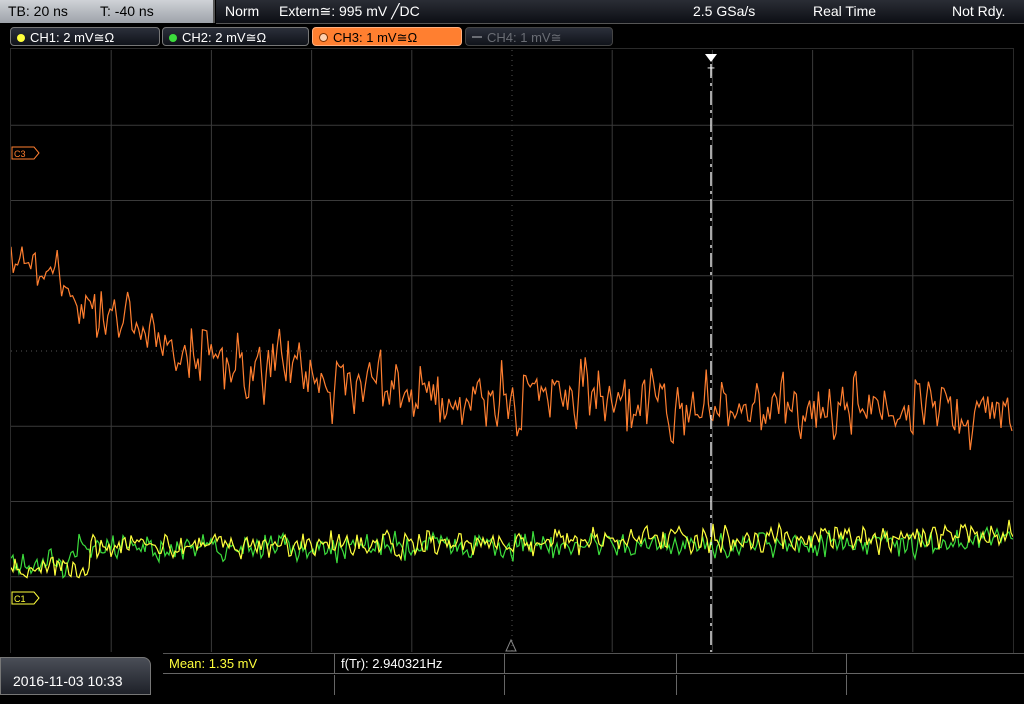 The width and height of the screenshot is (1024, 704). What do you see at coordinates (724, 11) in the screenshot?
I see `sample-rate: 2.5 GSa/s` at bounding box center [724, 11].